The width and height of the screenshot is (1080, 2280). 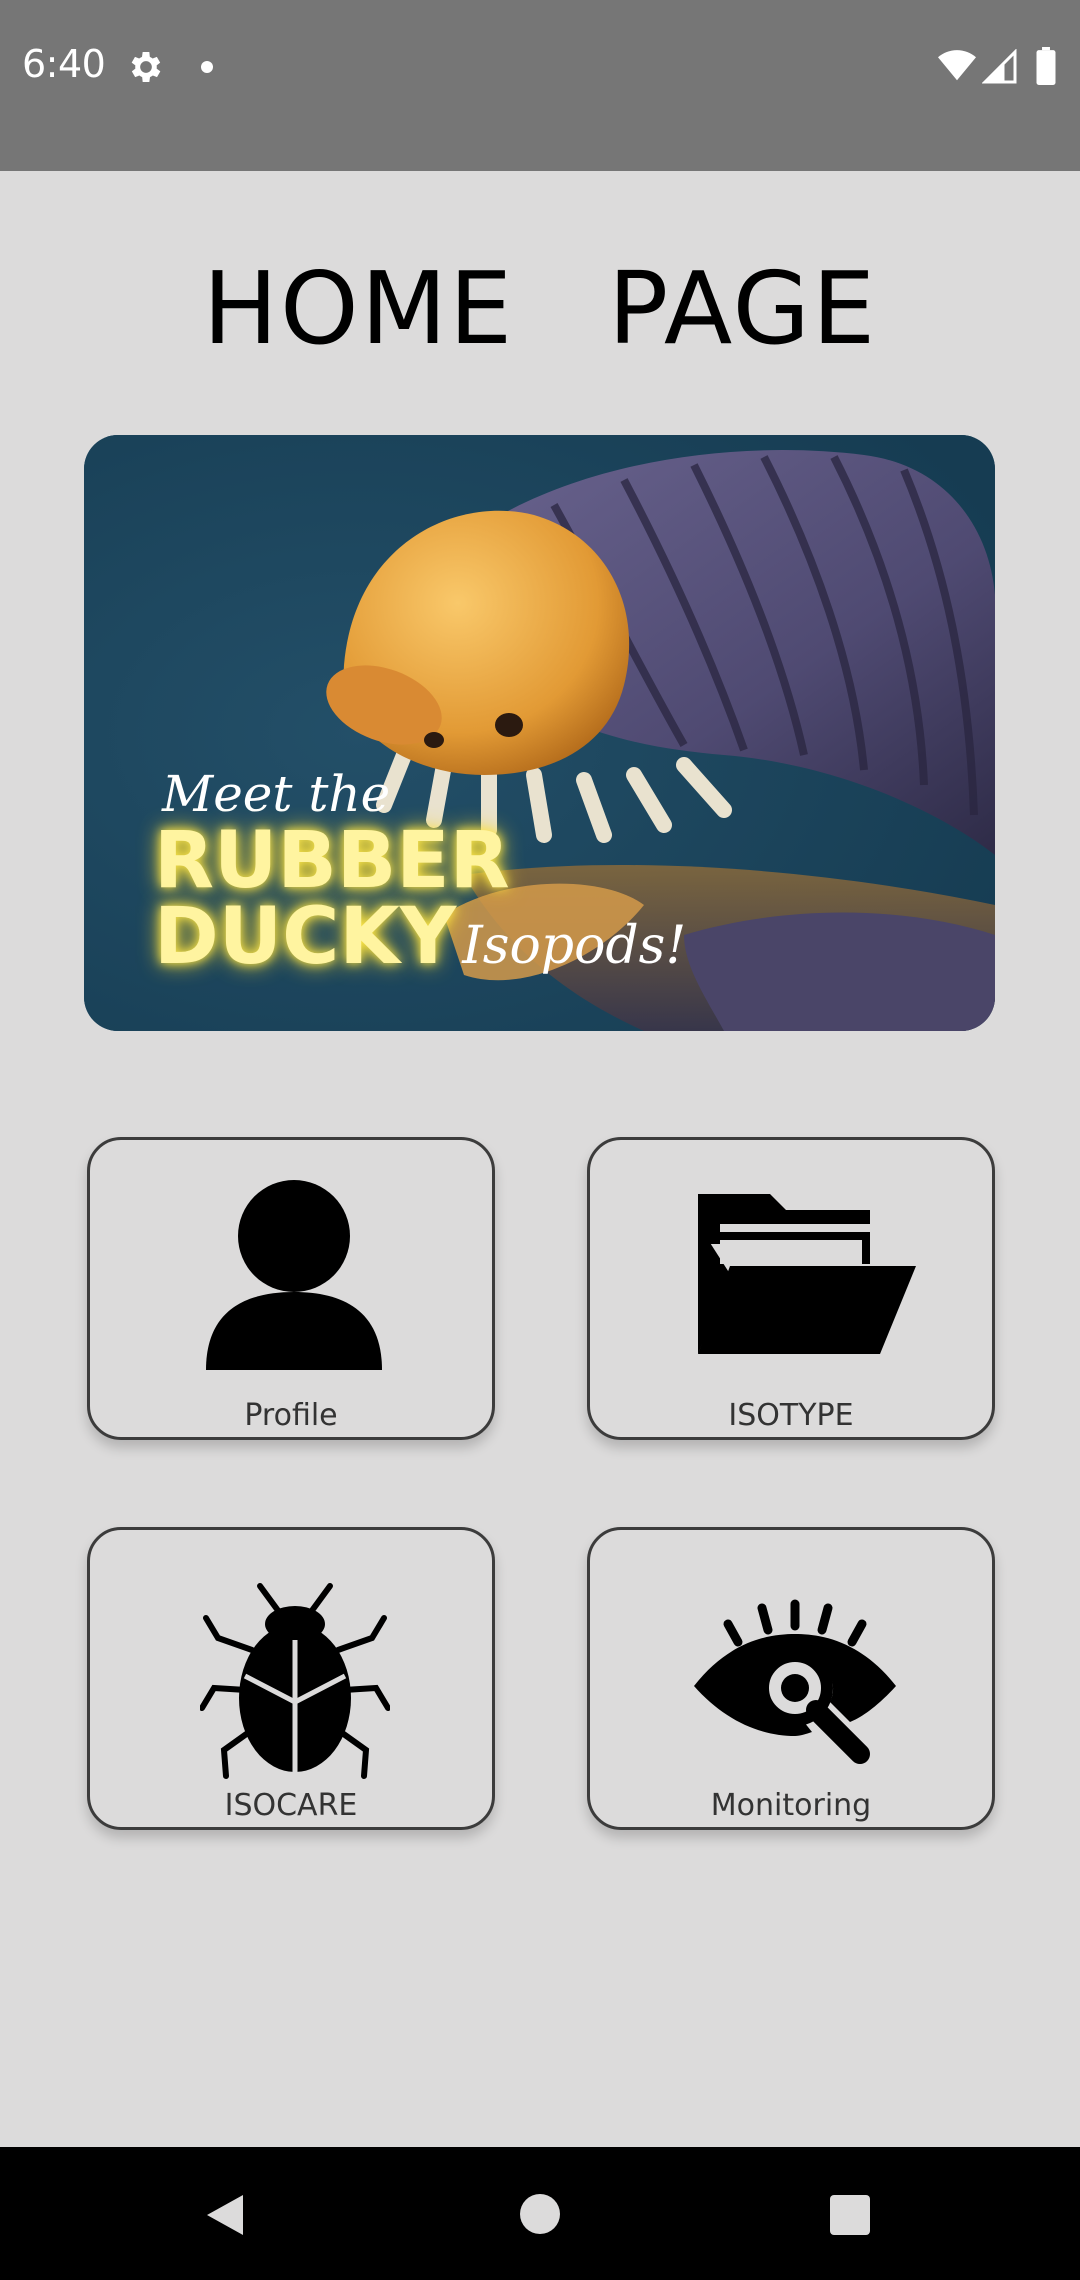 I want to click on status-time: 6:40, so click(x=64, y=64).